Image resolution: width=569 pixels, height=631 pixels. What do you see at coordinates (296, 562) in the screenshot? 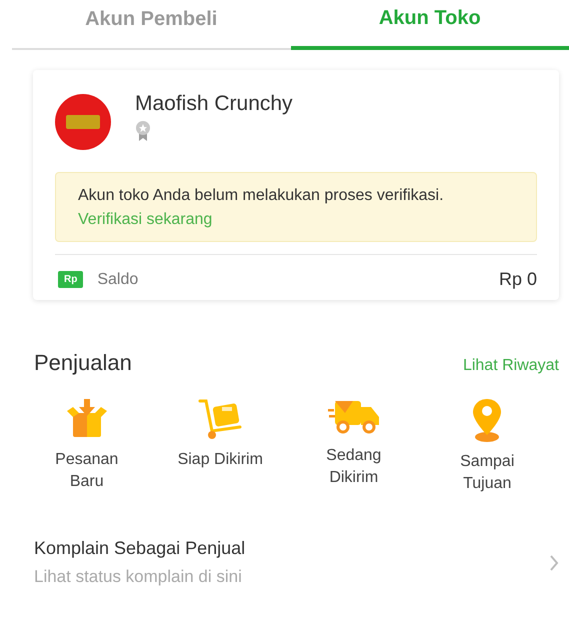
I see `complaint-row: Komplain Sebagai Penjual Lihat status komplain di sini` at bounding box center [296, 562].